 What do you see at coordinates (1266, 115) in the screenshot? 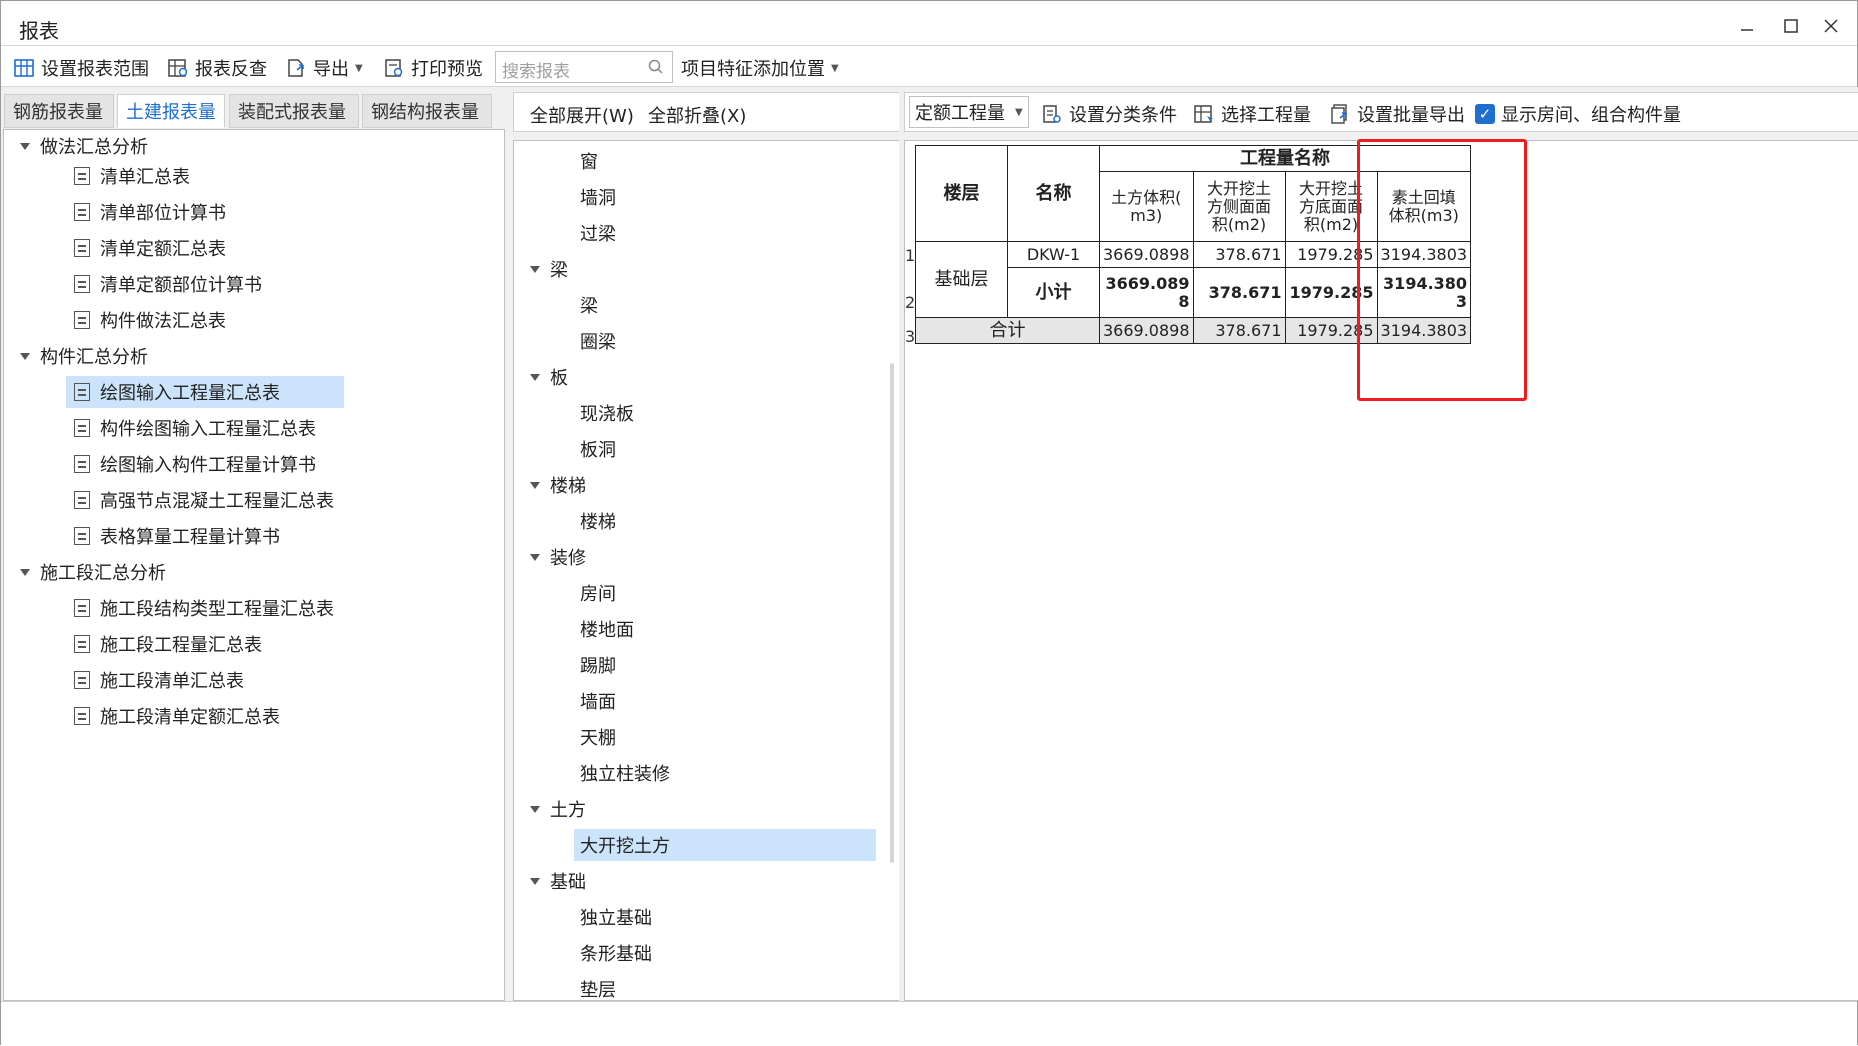
I see `select-quantity-label: 选择工程量` at bounding box center [1266, 115].